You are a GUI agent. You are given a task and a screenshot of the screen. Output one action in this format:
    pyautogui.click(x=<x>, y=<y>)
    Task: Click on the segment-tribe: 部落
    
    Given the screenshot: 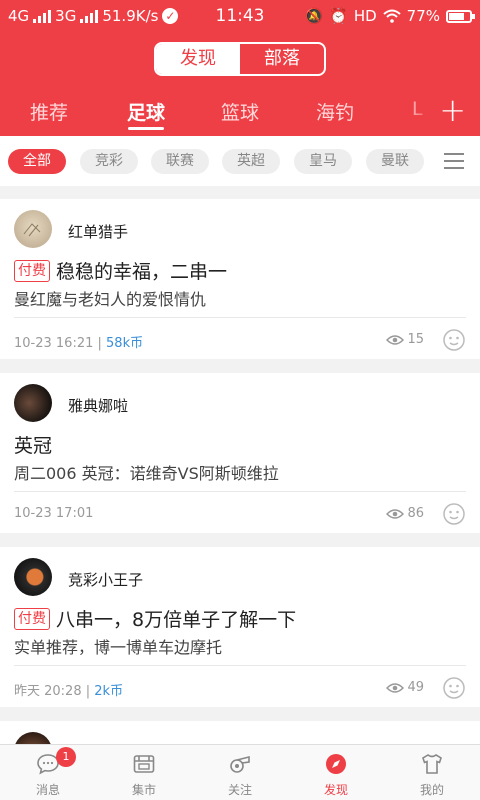 What is the action you would take?
    pyautogui.click(x=282, y=59)
    